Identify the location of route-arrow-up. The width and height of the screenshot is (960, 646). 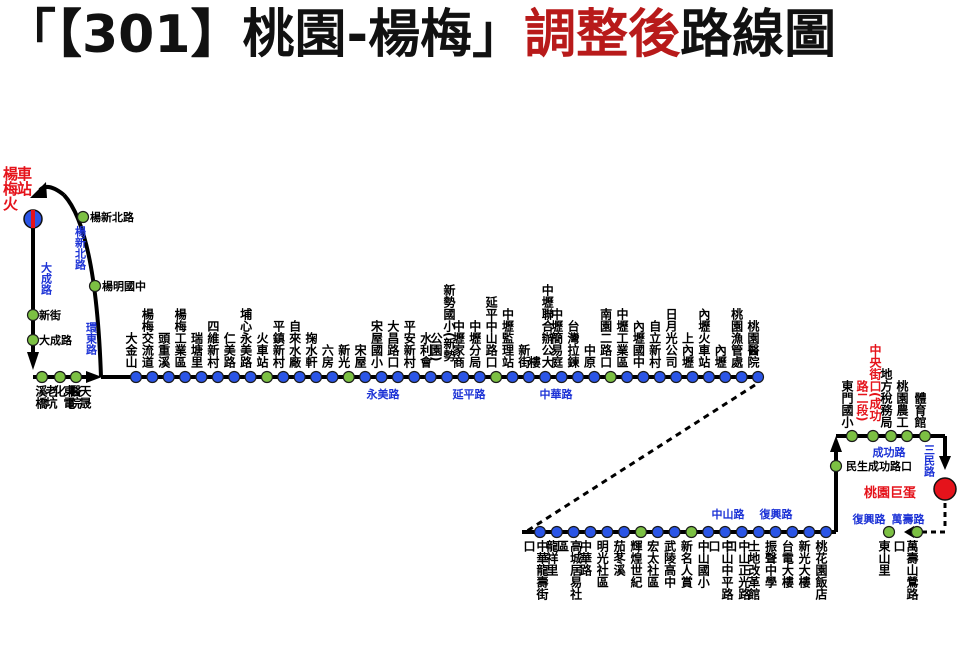
(836, 444).